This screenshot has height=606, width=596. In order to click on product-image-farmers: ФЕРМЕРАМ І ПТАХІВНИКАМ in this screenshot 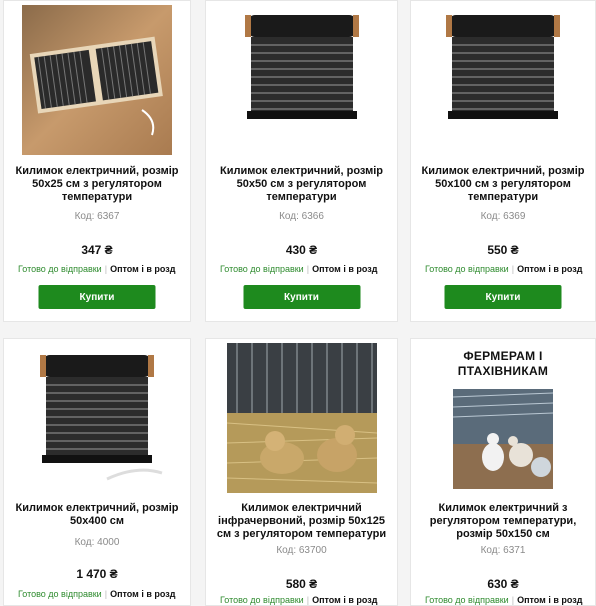, I will do `click(503, 421)`.